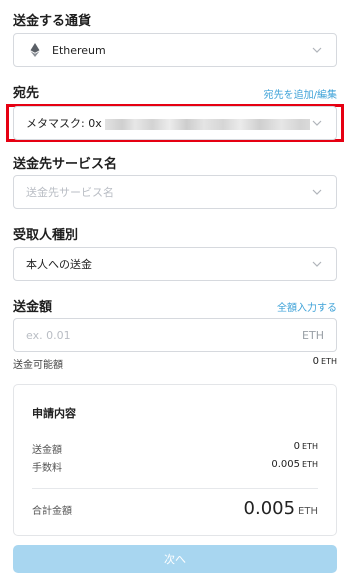  What do you see at coordinates (48, 335) in the screenshot?
I see `amount-placeholder: ex. 0.01` at bounding box center [48, 335].